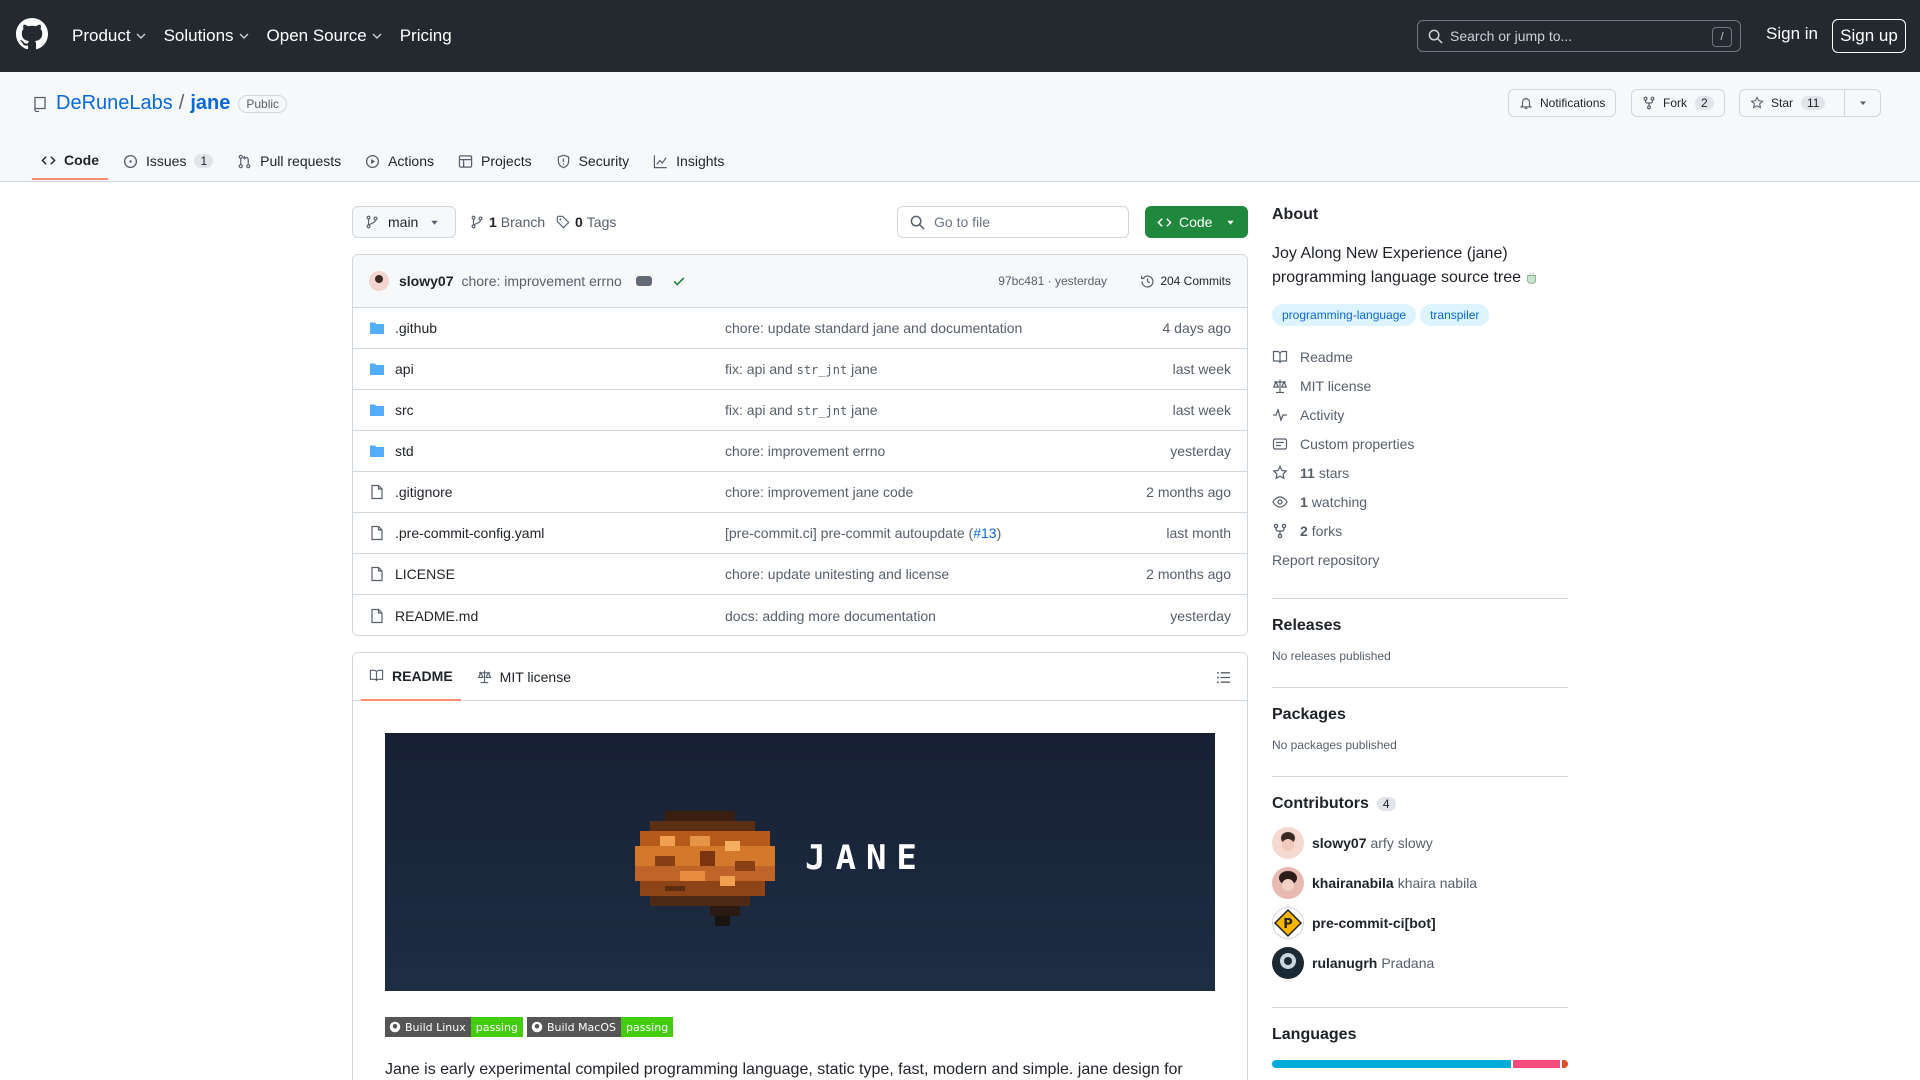 The width and height of the screenshot is (1920, 1080). What do you see at coordinates (822, 370) in the screenshot?
I see `msg-code: str_jnt` at bounding box center [822, 370].